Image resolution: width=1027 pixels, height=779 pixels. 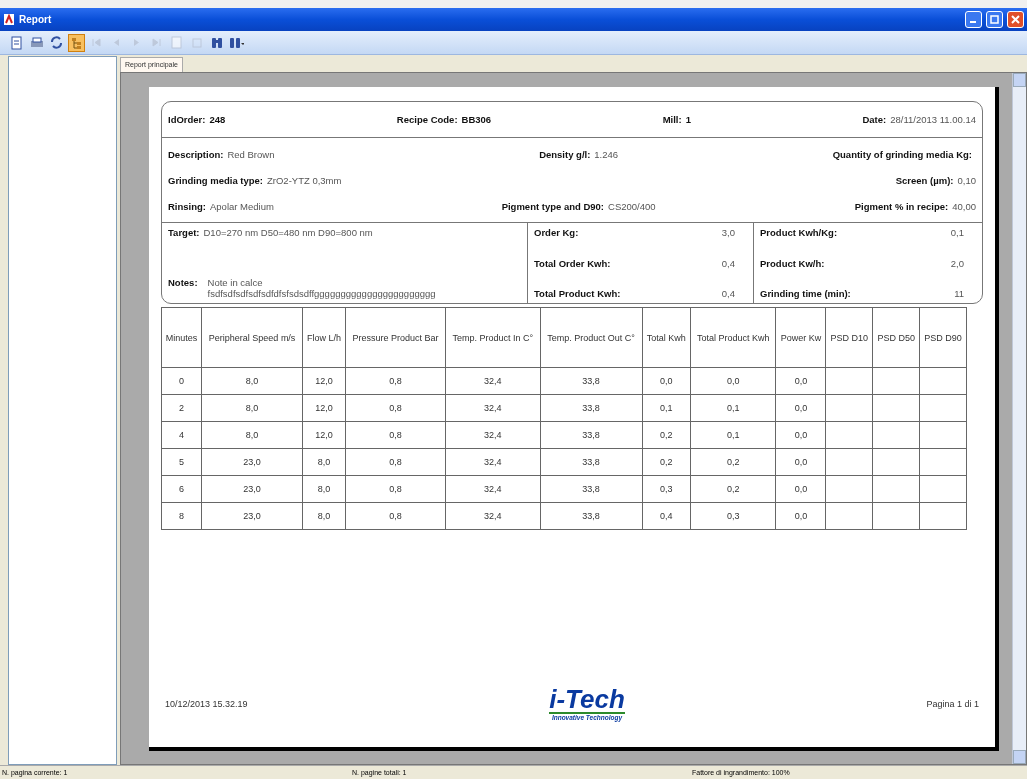 What do you see at coordinates (196, 154) in the screenshot?
I see `field-label: Description:` at bounding box center [196, 154].